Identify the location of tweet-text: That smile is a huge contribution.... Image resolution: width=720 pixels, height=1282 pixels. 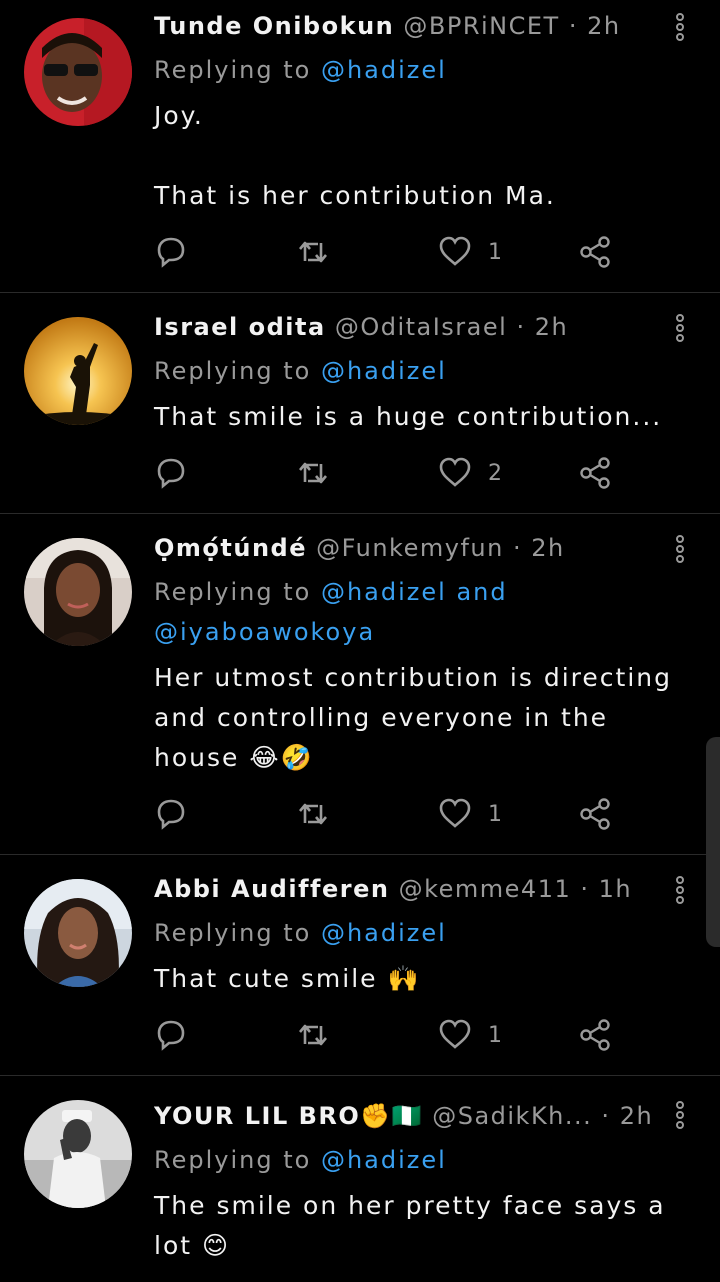
(408, 416).